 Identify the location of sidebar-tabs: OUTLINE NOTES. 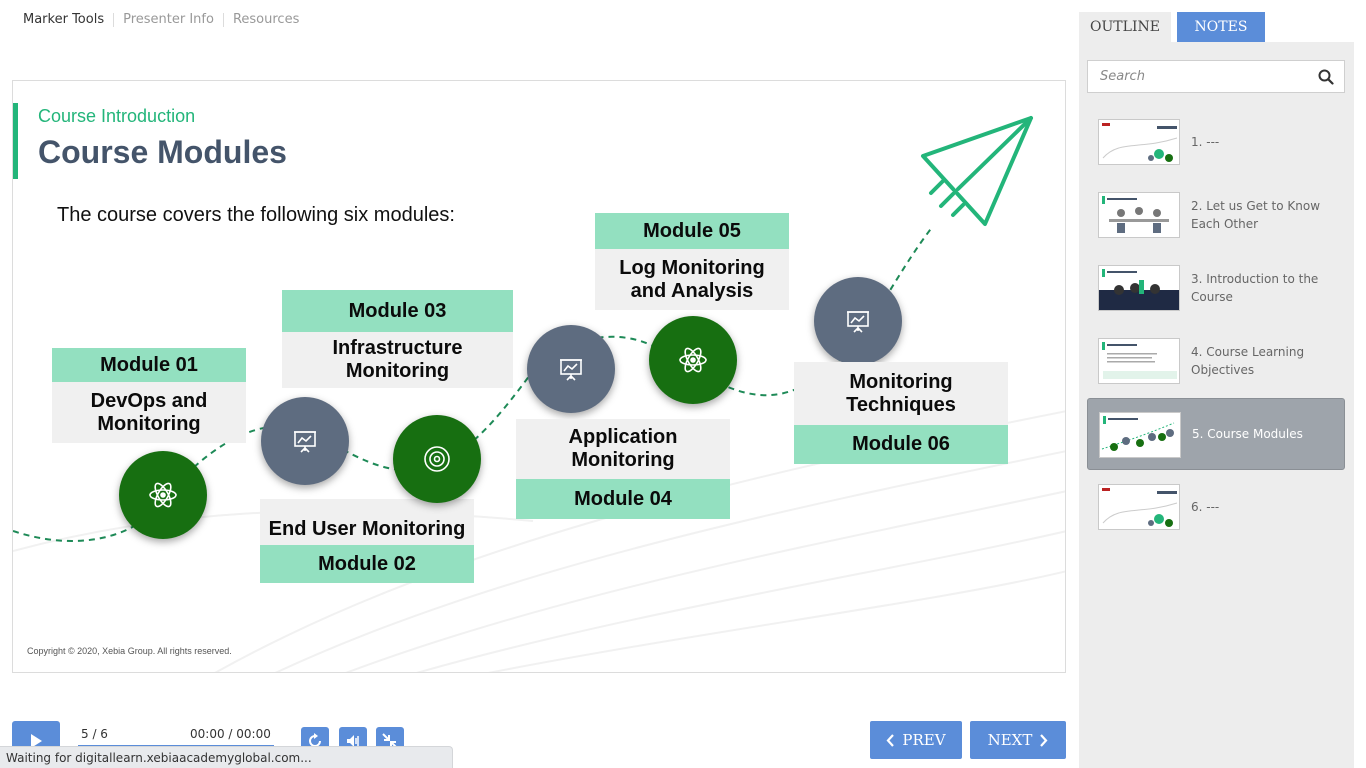
(1216, 27).